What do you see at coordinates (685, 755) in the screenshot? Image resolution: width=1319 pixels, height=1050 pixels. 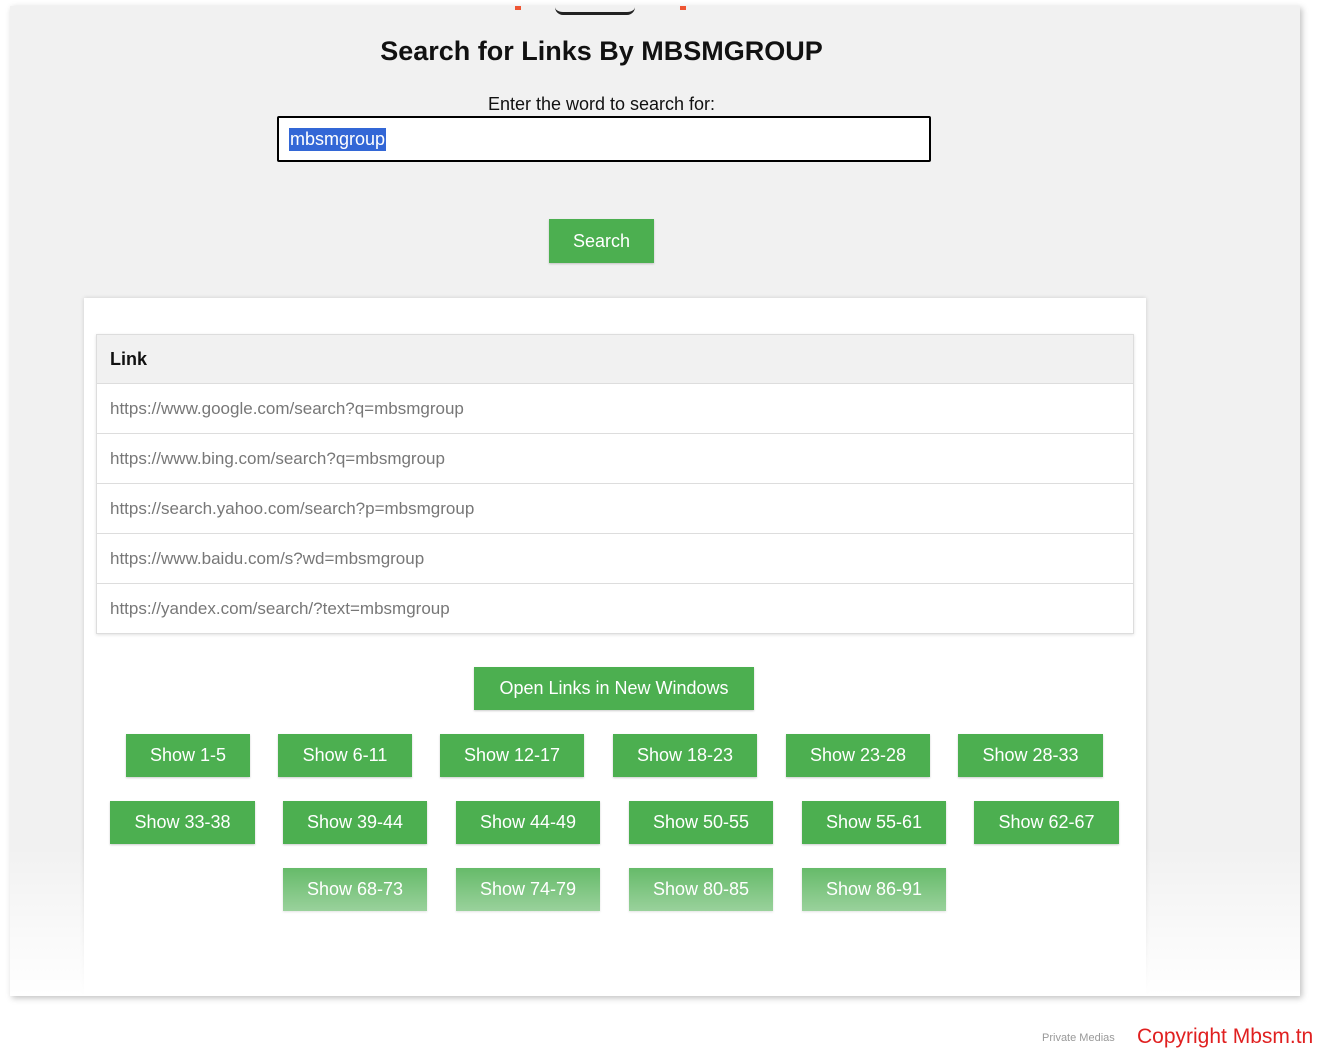 I see `show-range-button: Show 18-23` at bounding box center [685, 755].